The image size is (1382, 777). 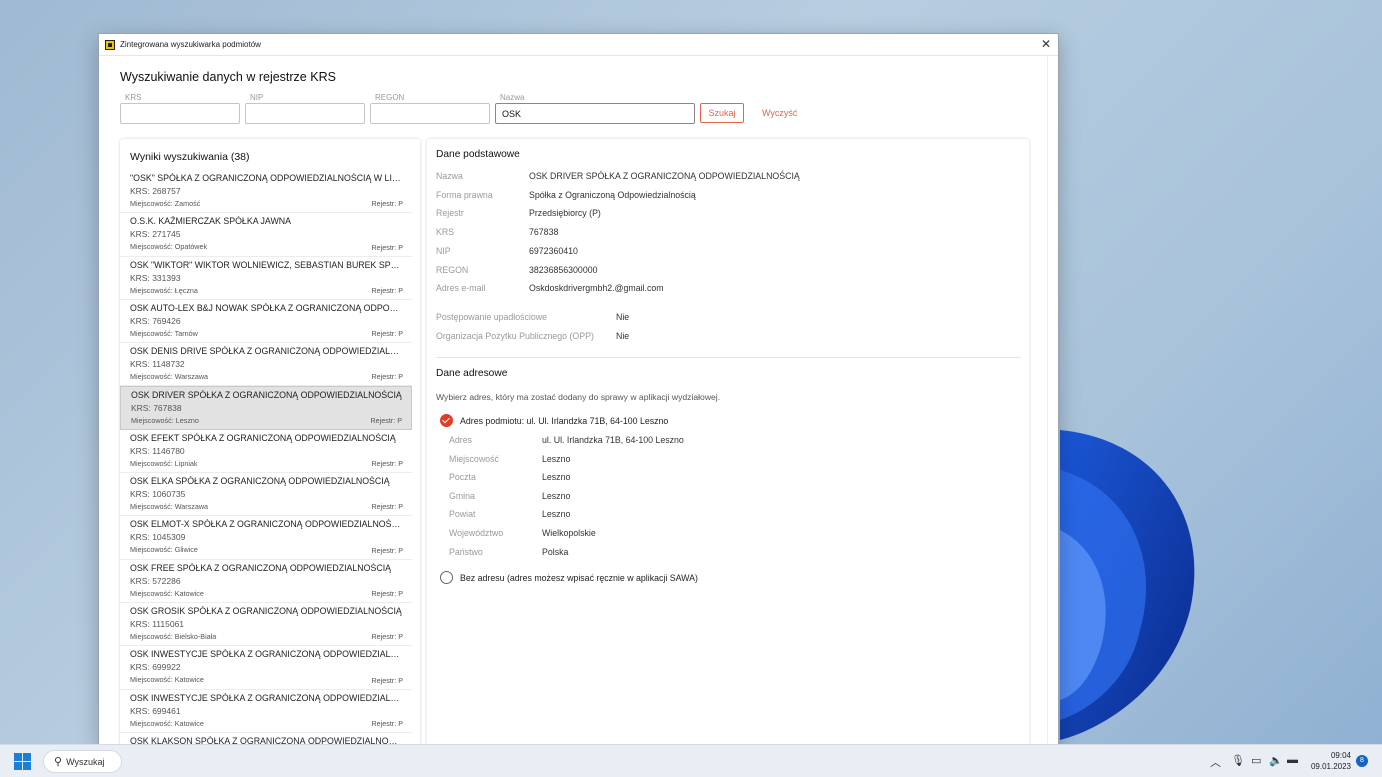 What do you see at coordinates (155, 667) in the screenshot?
I see `result-krs: KRS: 699922` at bounding box center [155, 667].